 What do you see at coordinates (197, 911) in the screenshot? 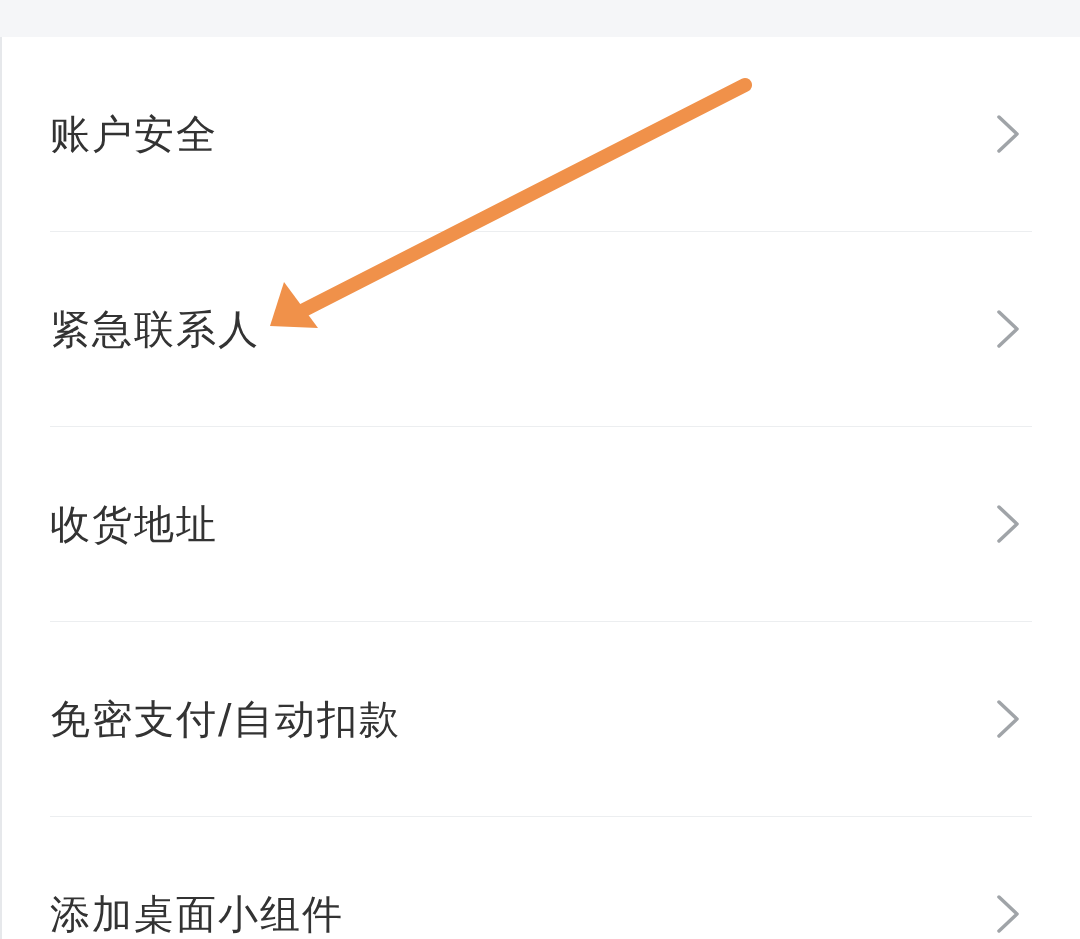
I see `settings-item-label: 添加桌面小组件` at bounding box center [197, 911].